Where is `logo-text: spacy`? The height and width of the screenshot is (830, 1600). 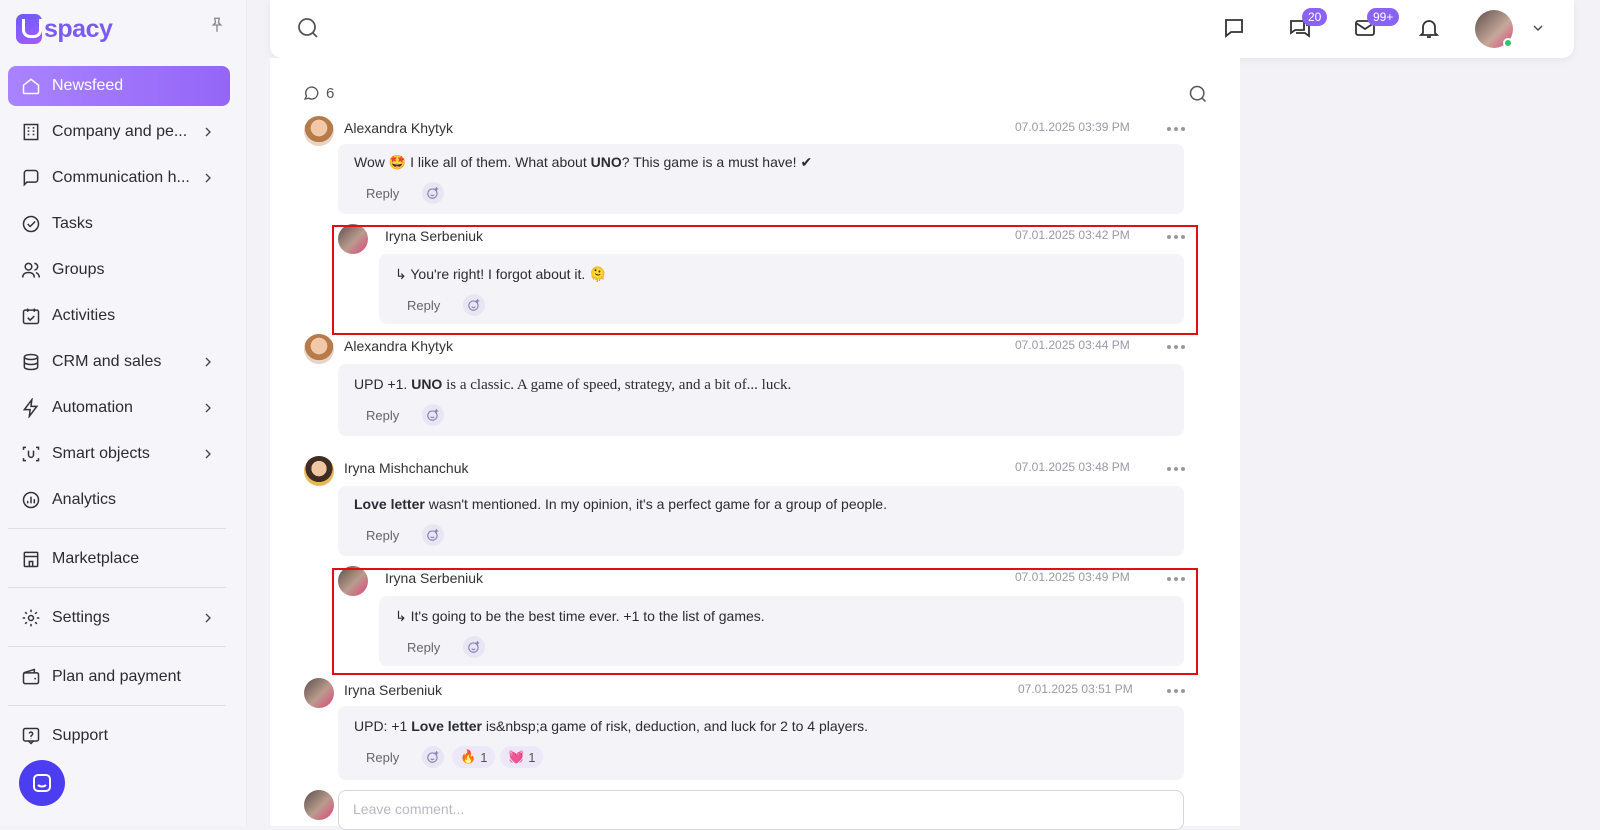 logo-text: spacy is located at coordinates (78, 28).